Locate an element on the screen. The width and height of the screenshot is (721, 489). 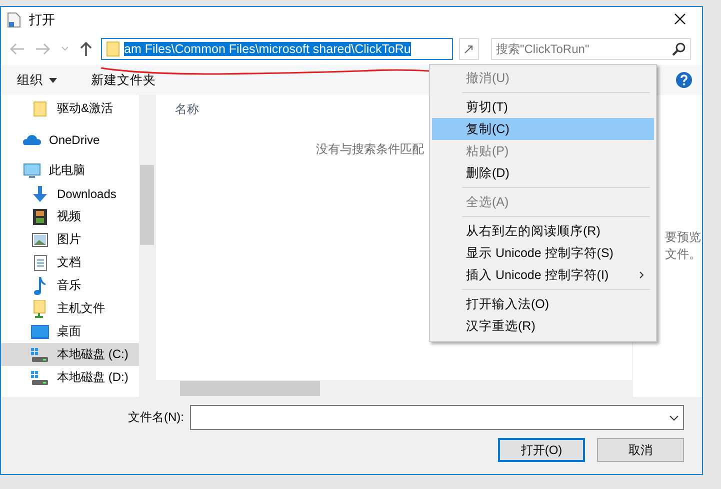
down-arrow-icon is located at coordinates (40, 194).